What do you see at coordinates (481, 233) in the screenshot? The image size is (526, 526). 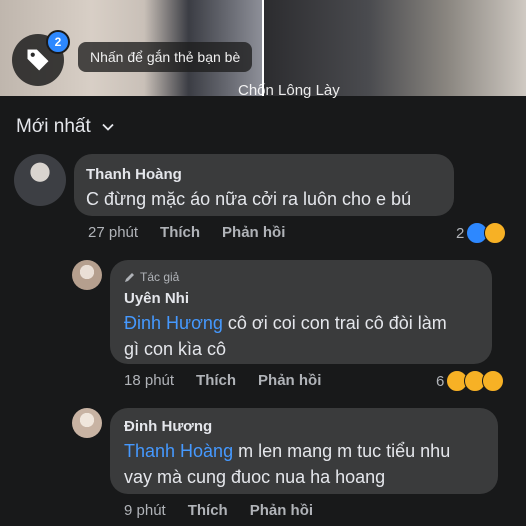 I see `reaction-summary: 2` at bounding box center [481, 233].